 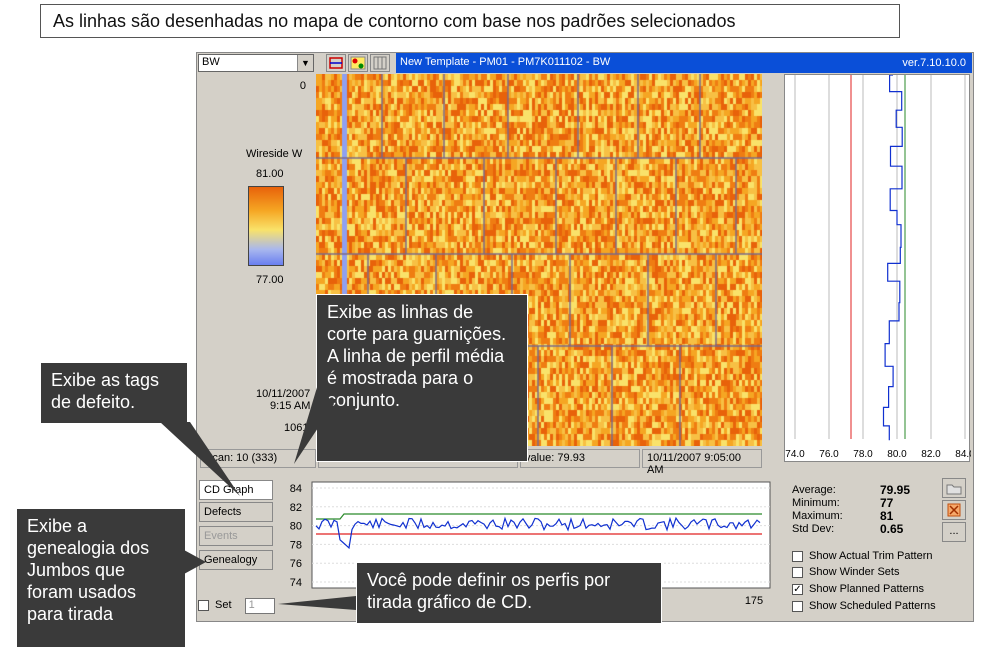 What do you see at coordinates (814, 490) in the screenshot?
I see `average-label: Average:` at bounding box center [814, 490].